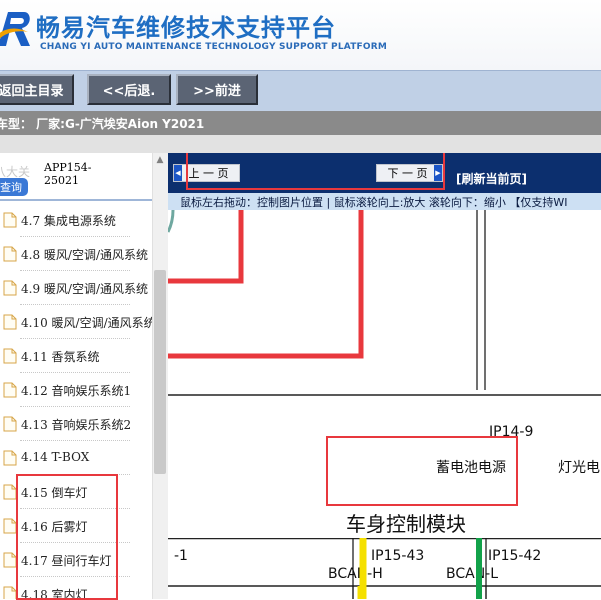 Image resolution: width=601 pixels, height=600 pixels. What do you see at coordinates (178, 173) in the screenshot?
I see `arrow-left-icon: ◀` at bounding box center [178, 173].